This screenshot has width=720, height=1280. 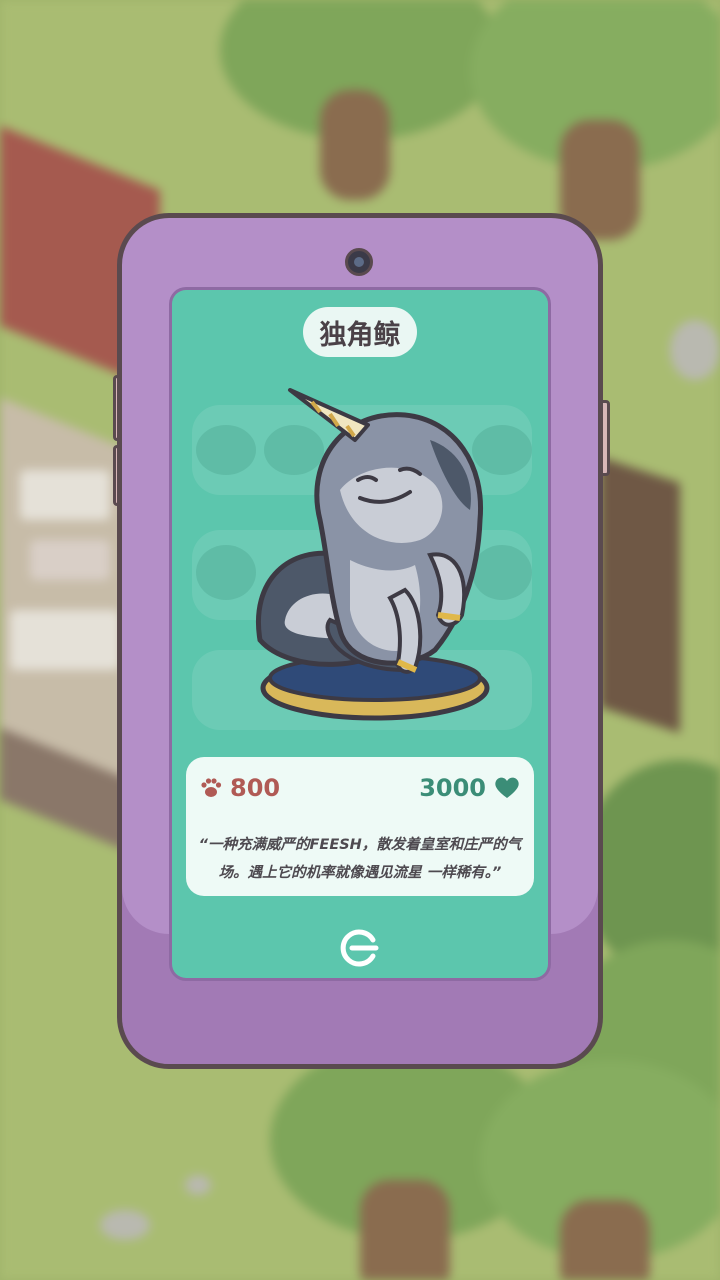 What do you see at coordinates (360, 332) in the screenshot?
I see `creature-name: 独角鲸` at bounding box center [360, 332].